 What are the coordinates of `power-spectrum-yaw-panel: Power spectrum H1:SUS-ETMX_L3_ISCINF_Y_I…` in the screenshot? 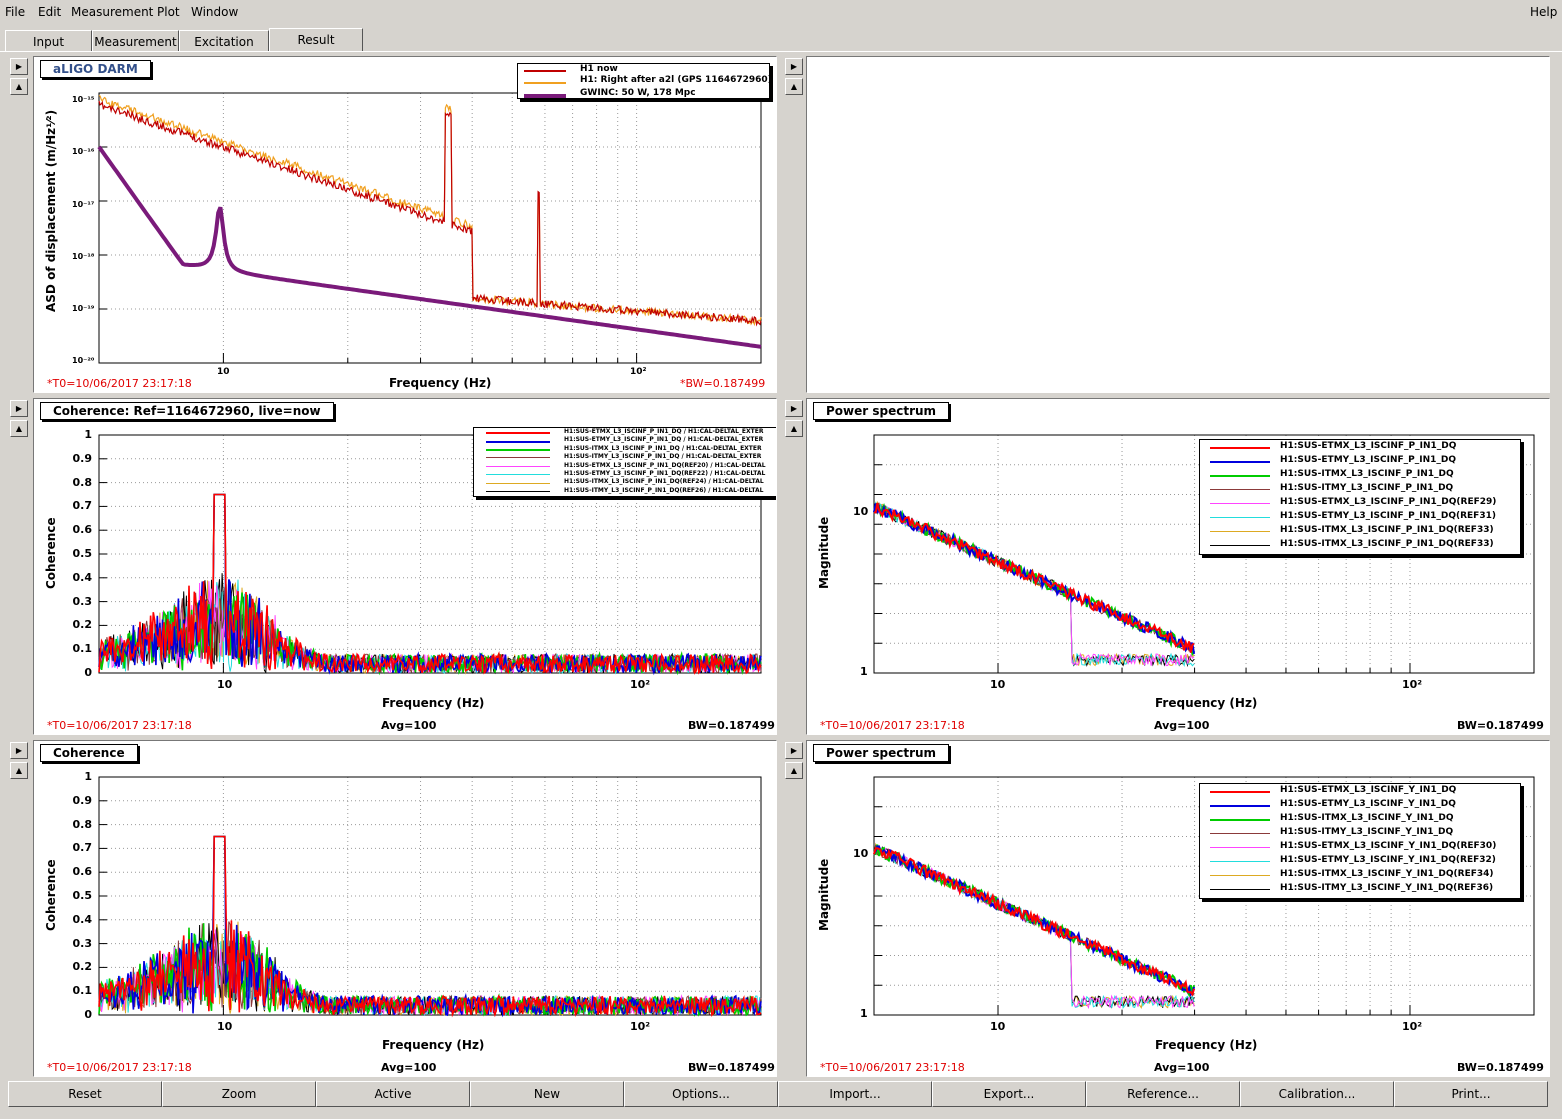 It's located at (1178, 908).